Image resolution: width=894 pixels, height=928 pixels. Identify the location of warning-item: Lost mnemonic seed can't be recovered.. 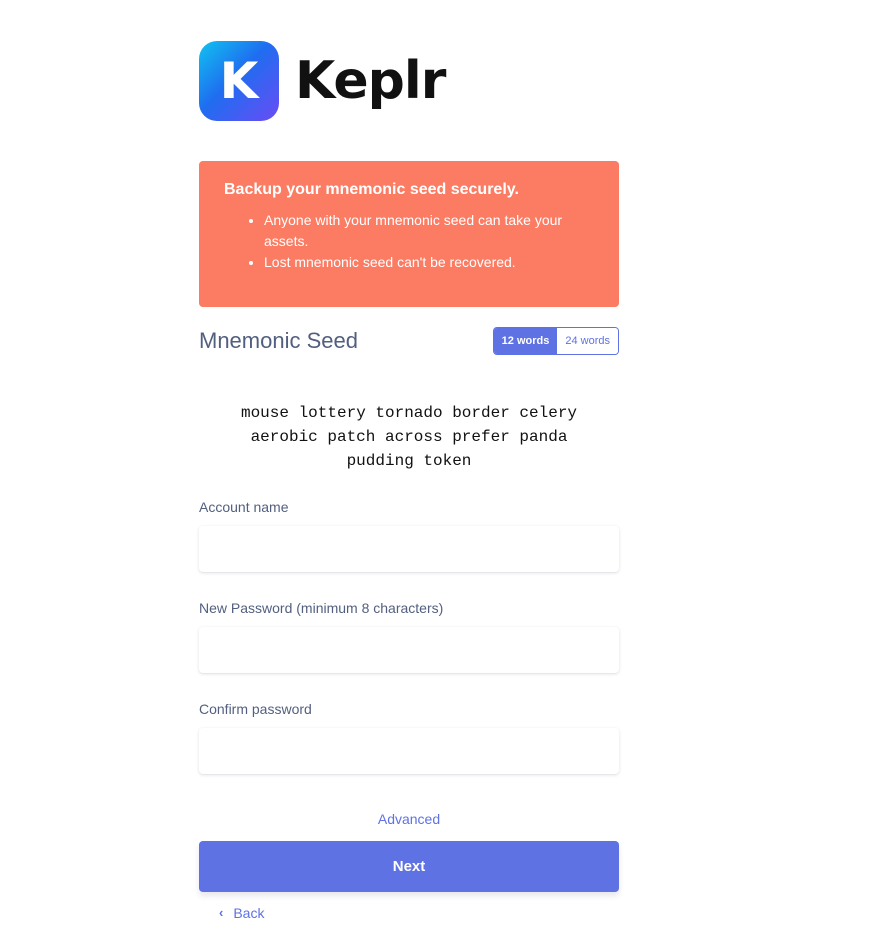
(429, 262).